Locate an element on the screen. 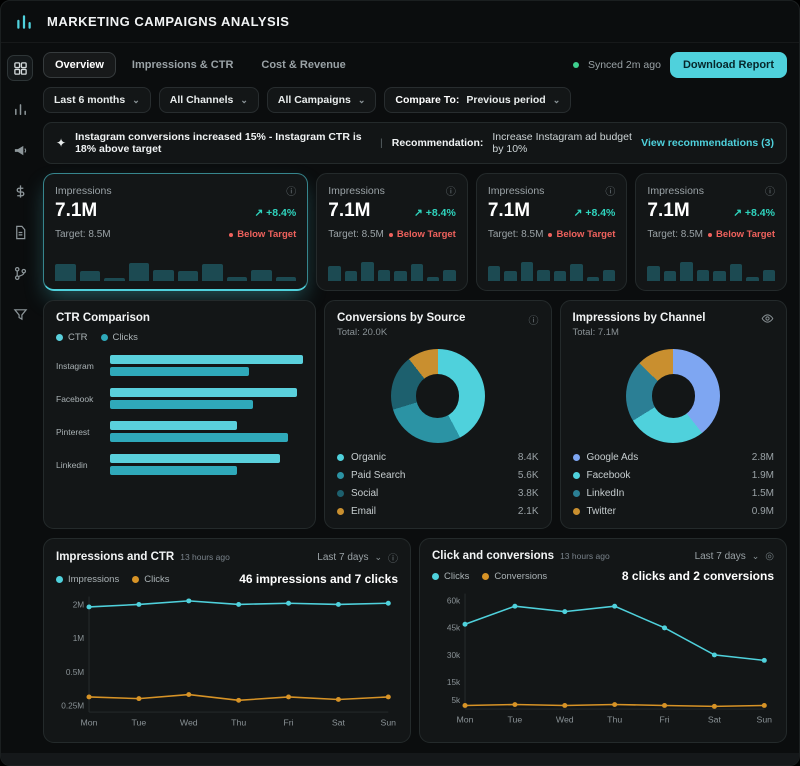 The image size is (800, 766). card-title: CTR Comparison is located at coordinates (103, 318).